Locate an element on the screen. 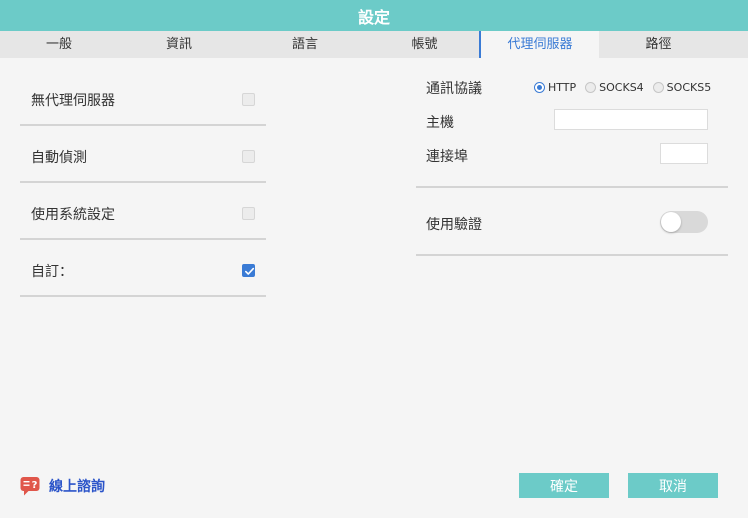  proxy-mode-none: 無代理伺服器 is located at coordinates (143, 97).